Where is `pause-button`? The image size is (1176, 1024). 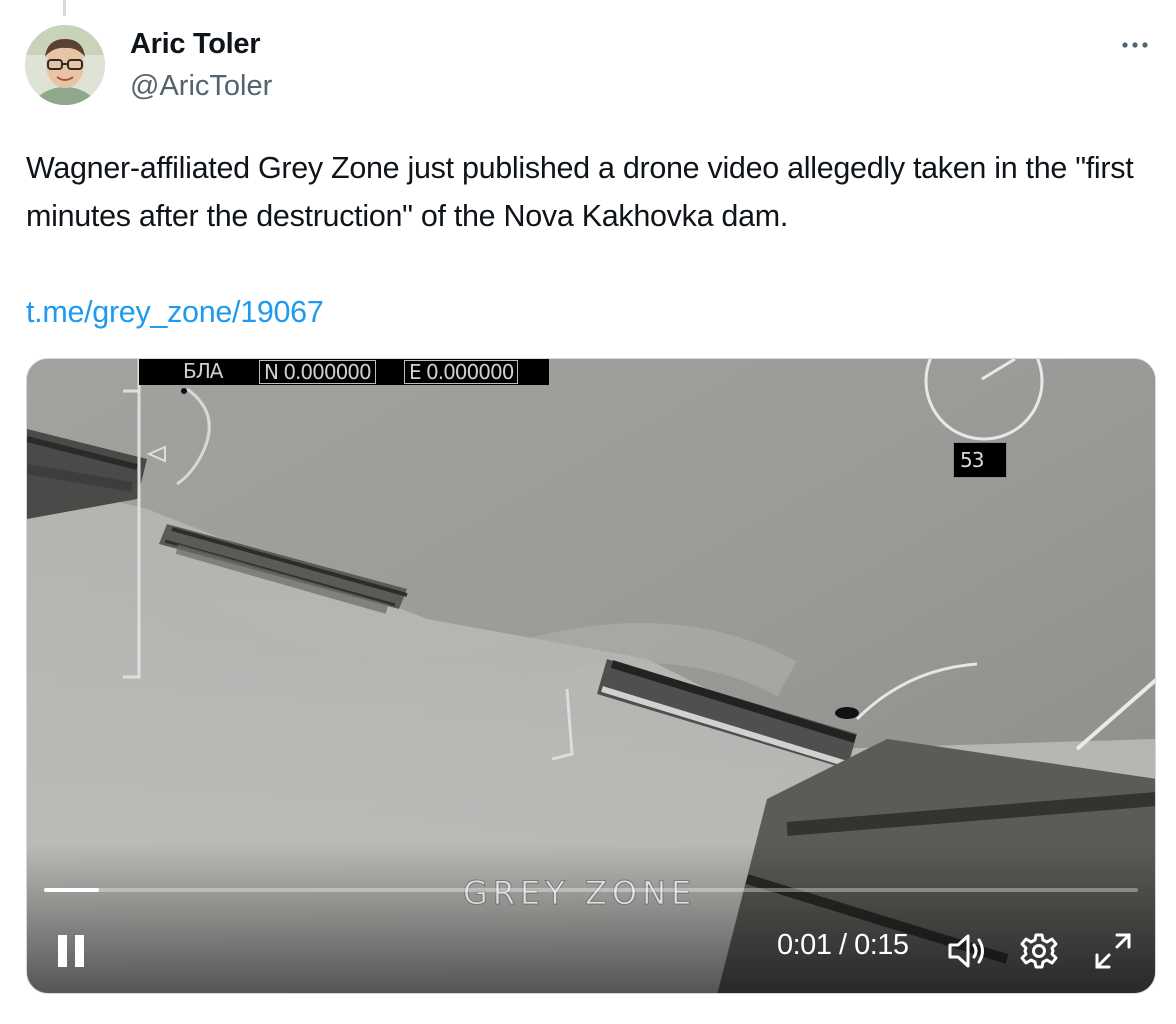
pause-button is located at coordinates (72, 951).